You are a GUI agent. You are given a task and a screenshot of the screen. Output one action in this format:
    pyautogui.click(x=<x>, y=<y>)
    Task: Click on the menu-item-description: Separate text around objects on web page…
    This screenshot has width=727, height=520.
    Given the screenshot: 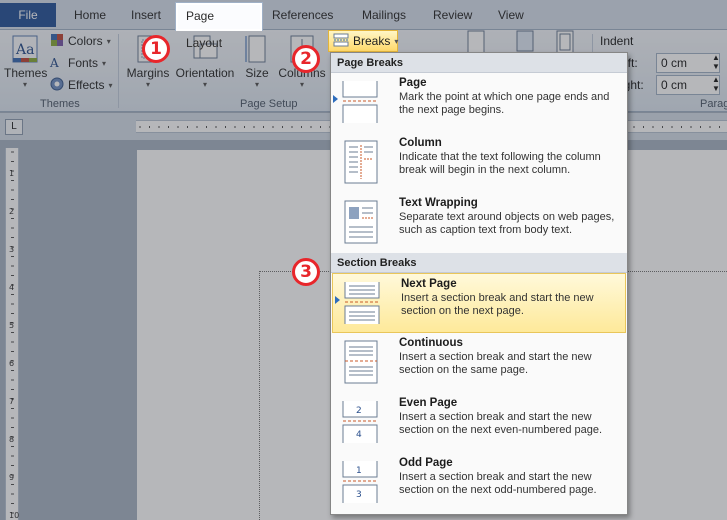 What is the action you would take?
    pyautogui.click(x=507, y=223)
    